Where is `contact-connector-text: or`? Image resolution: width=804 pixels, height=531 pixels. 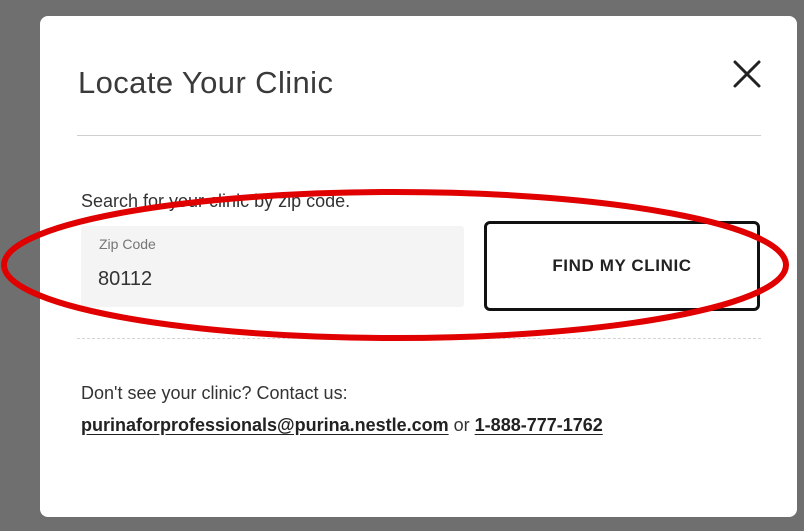
contact-connector-text: or is located at coordinates (461, 425).